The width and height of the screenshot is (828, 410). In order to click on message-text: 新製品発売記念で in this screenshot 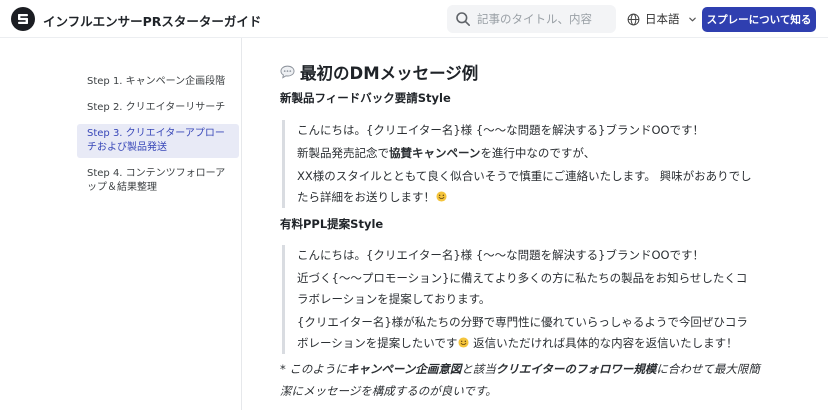, I will do `click(343, 153)`.